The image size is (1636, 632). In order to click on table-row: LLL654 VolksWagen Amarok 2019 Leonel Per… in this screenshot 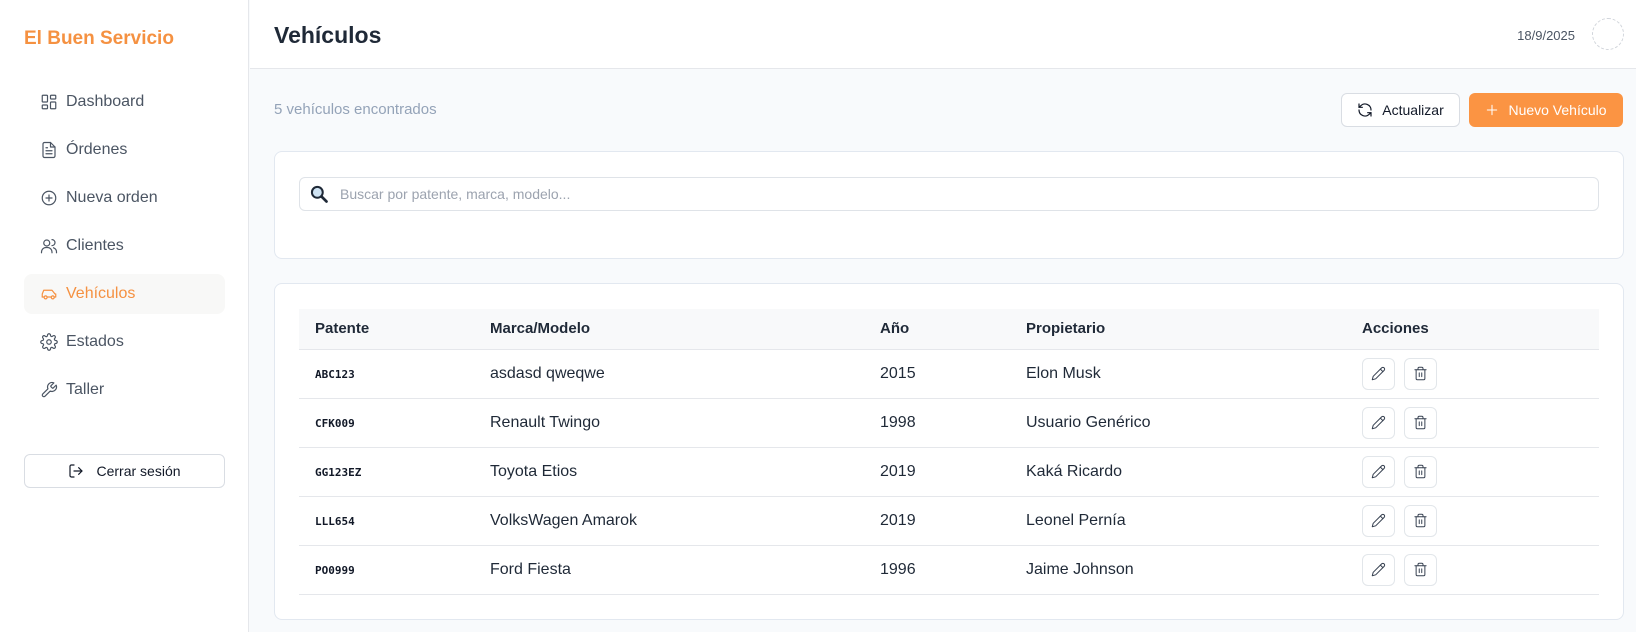, I will do `click(949, 520)`.